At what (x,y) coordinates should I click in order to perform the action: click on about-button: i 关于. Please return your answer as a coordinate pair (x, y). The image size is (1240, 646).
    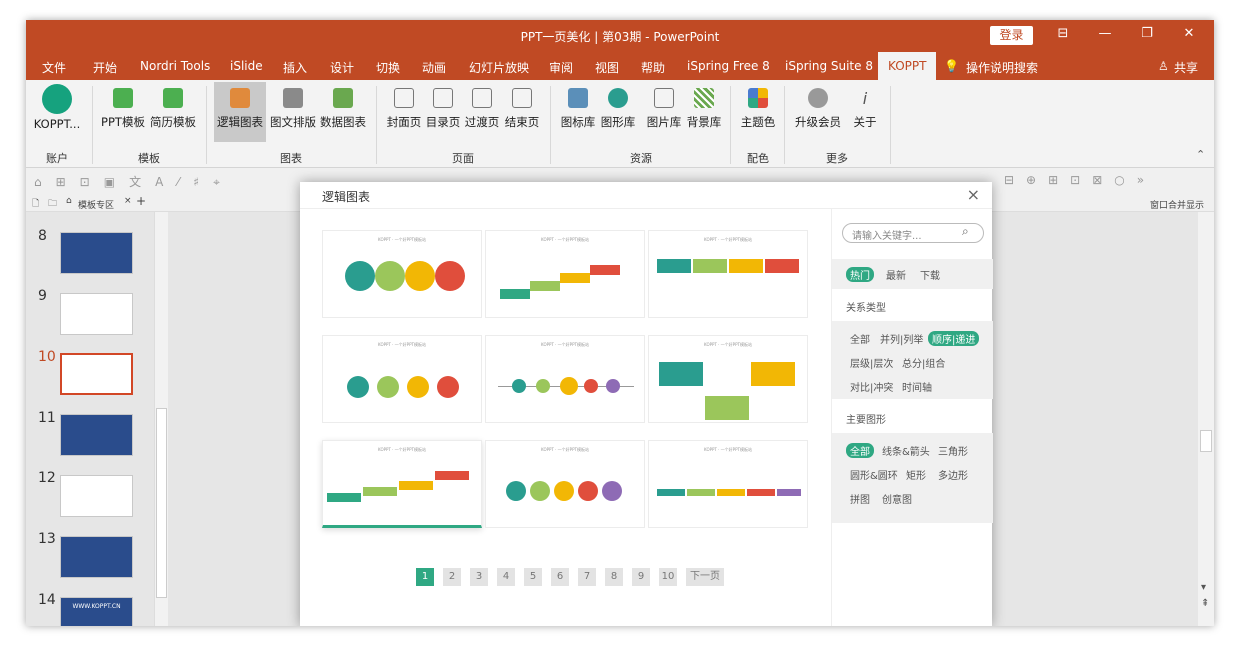
    Looking at the image, I should click on (865, 107).